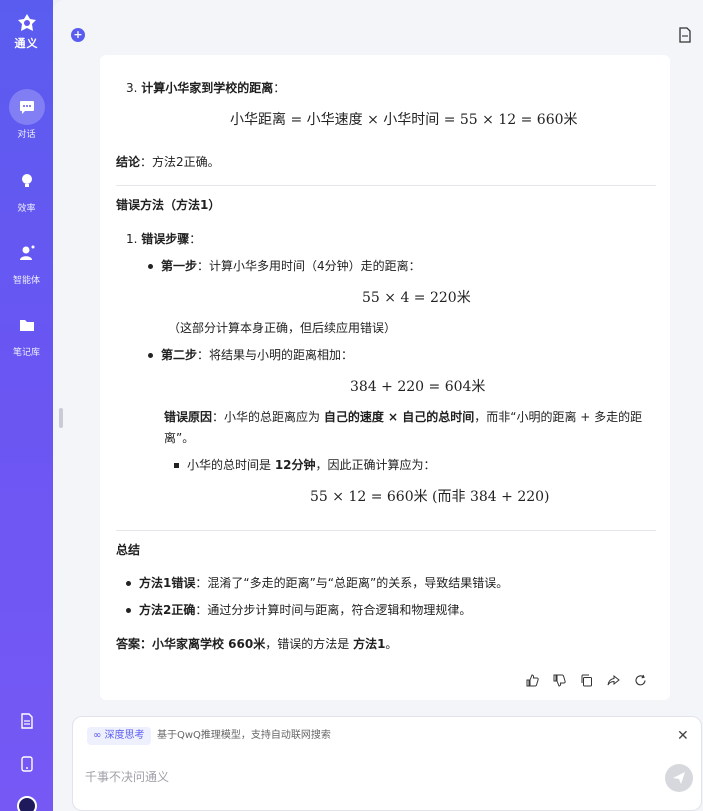 The height and width of the screenshot is (811, 703). Describe the element at coordinates (61, 418) in the screenshot. I see `resize-handle` at that location.